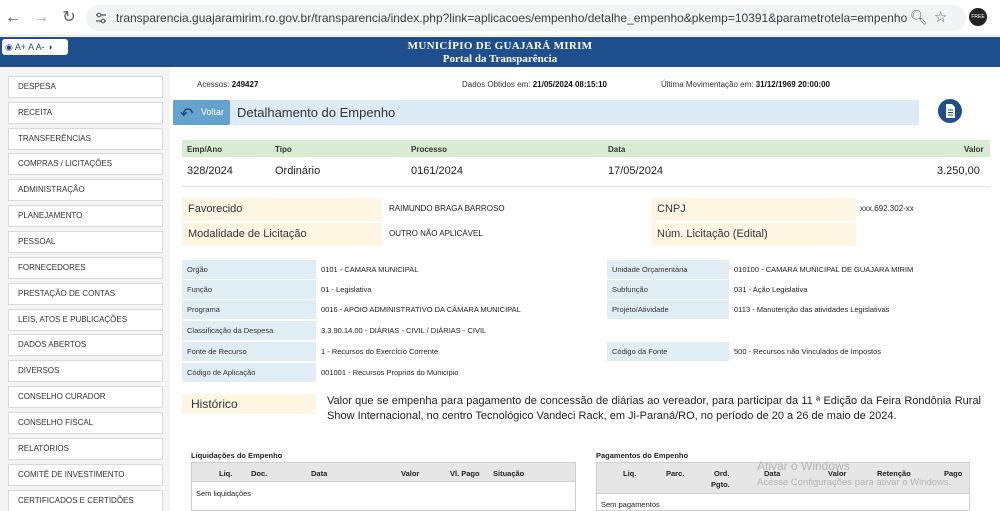 The image size is (1000, 511). What do you see at coordinates (319, 473) in the screenshot?
I see `liq-col-data: Data` at bounding box center [319, 473].